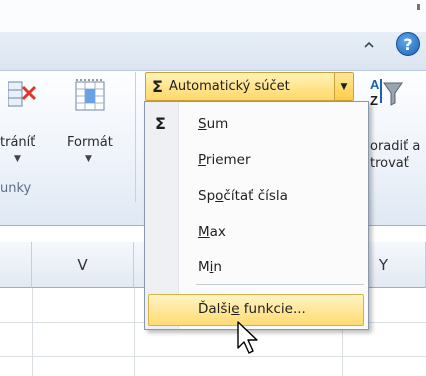  Describe the element at coordinates (17, 142) in the screenshot. I see `delete-button-label: tráníť` at that location.